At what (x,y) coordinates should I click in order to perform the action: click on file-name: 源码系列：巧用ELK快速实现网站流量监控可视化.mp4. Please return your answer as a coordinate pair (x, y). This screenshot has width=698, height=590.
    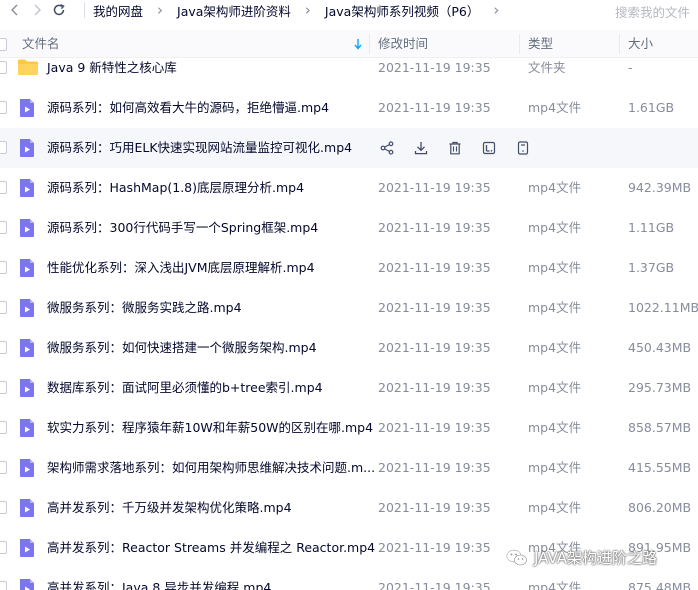
    Looking at the image, I should click on (199, 148).